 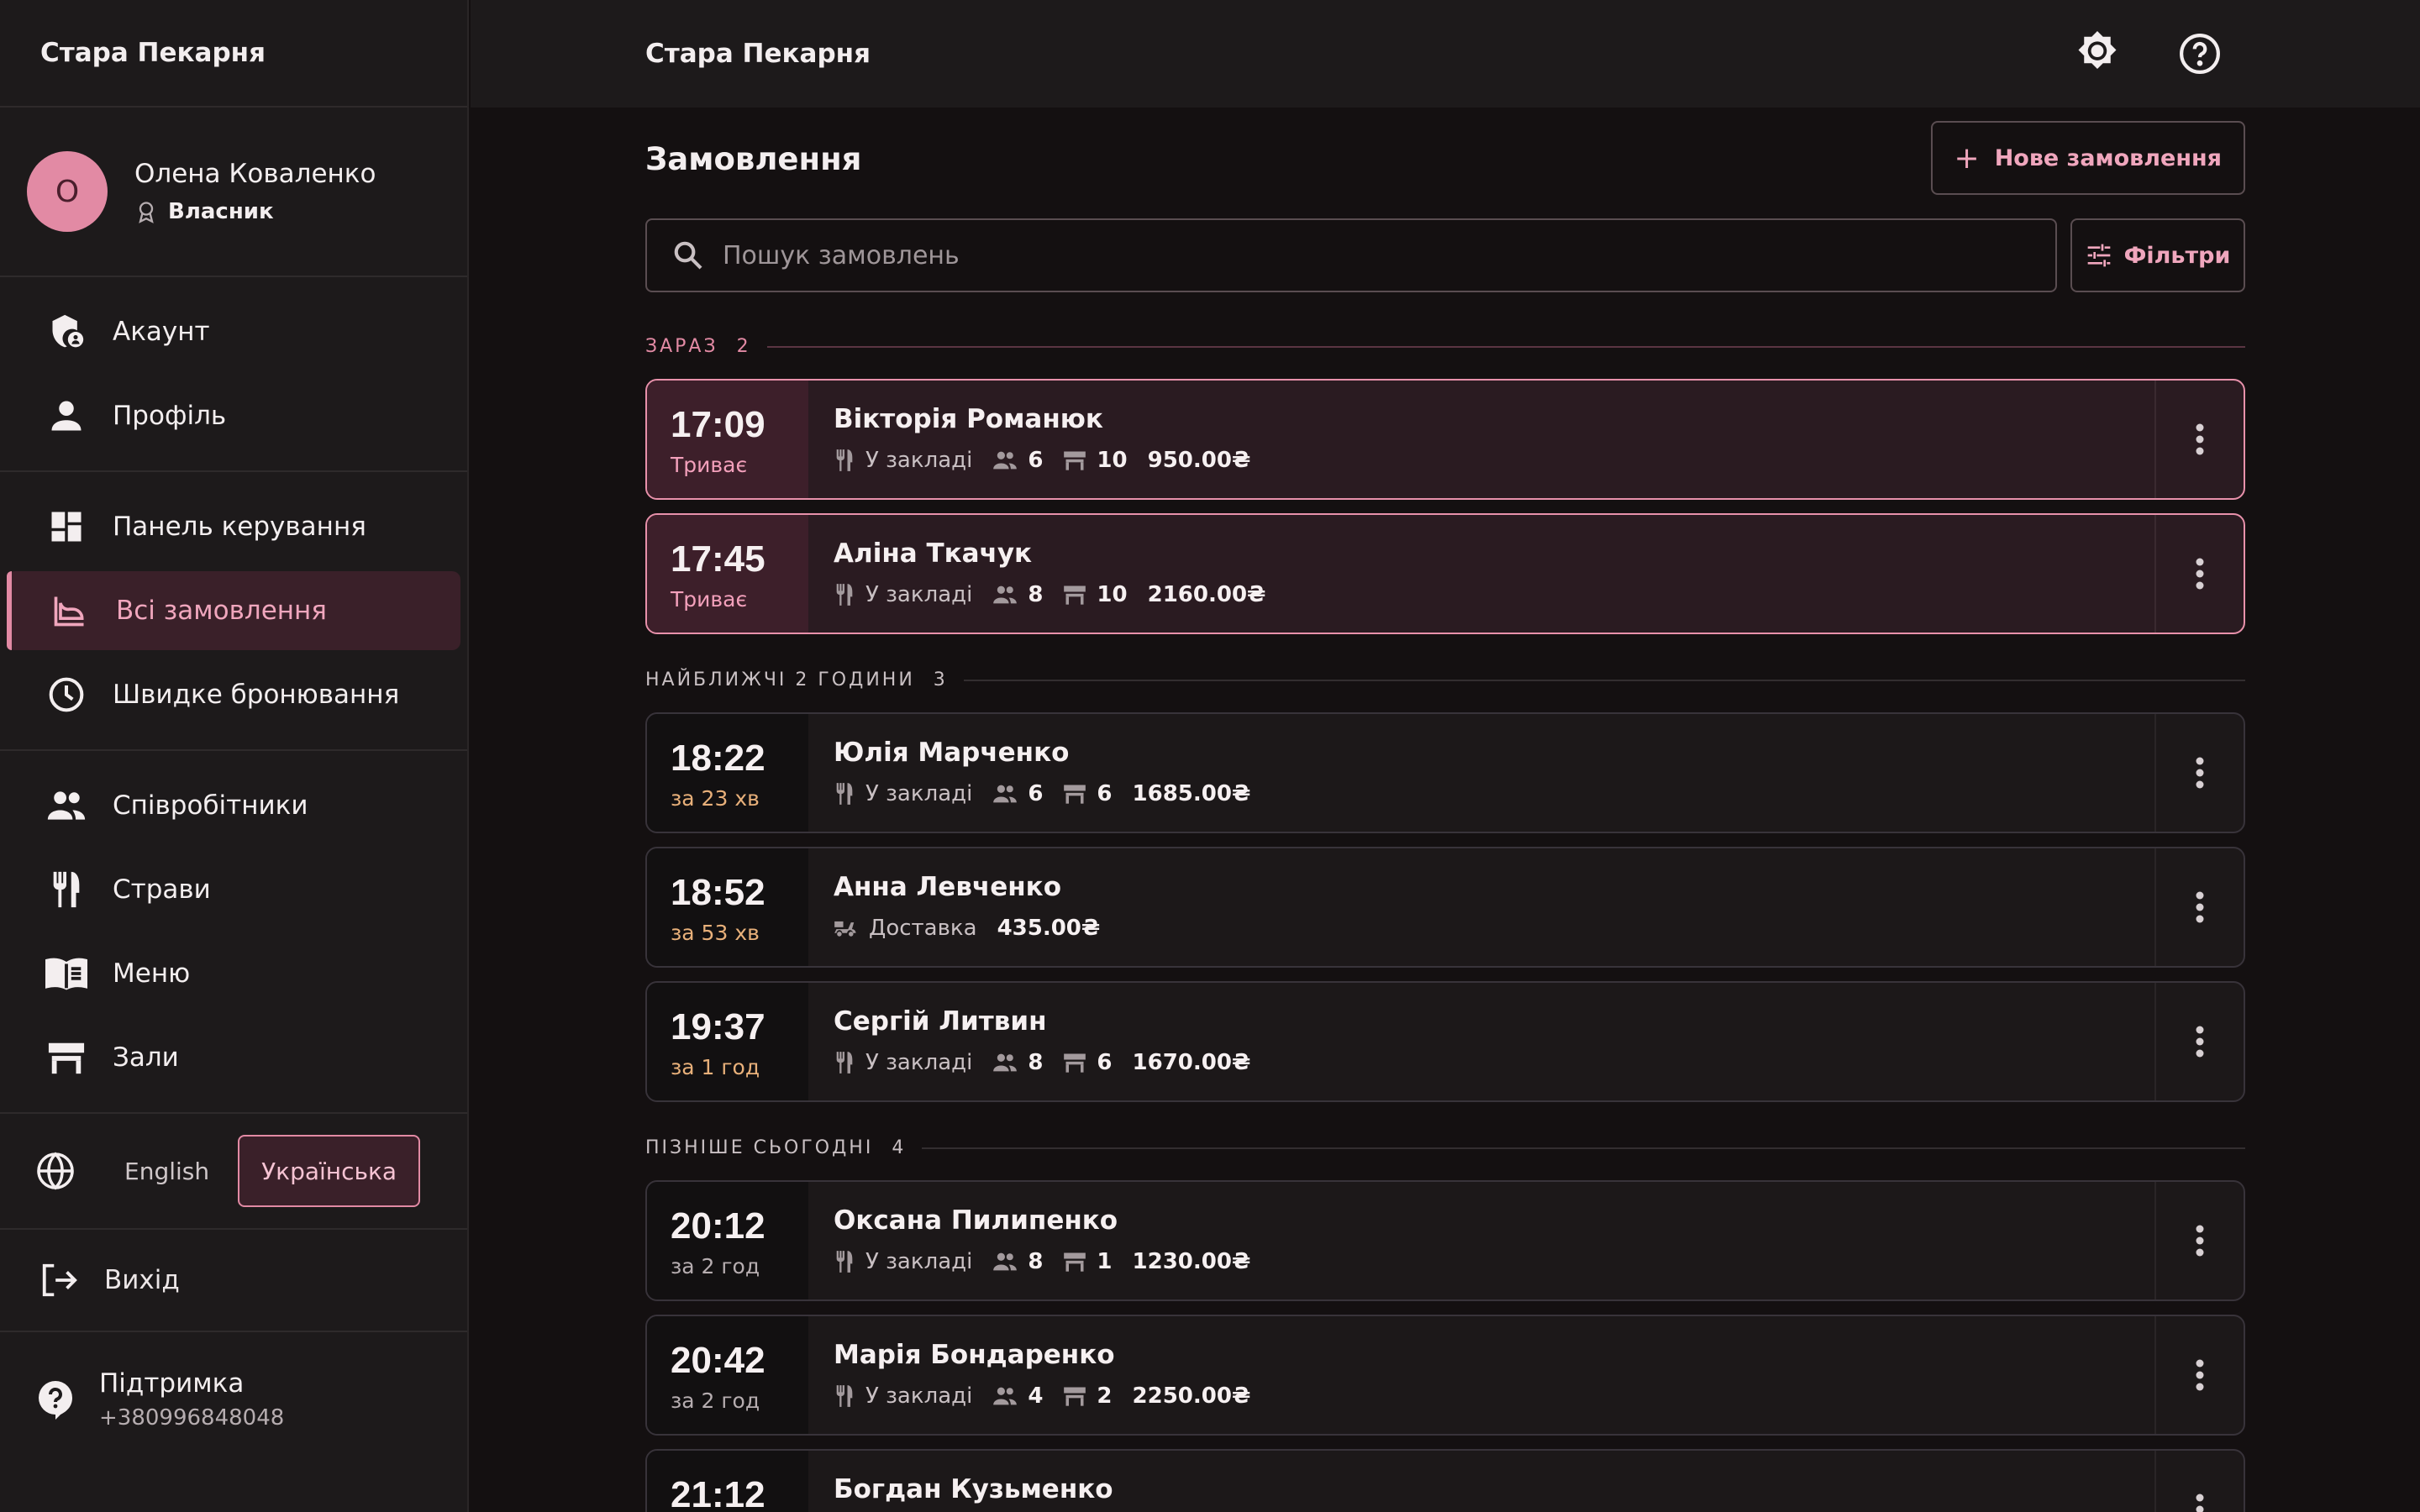 I want to click on nav-group-account: Акаунт Профіль, so click(x=233, y=374).